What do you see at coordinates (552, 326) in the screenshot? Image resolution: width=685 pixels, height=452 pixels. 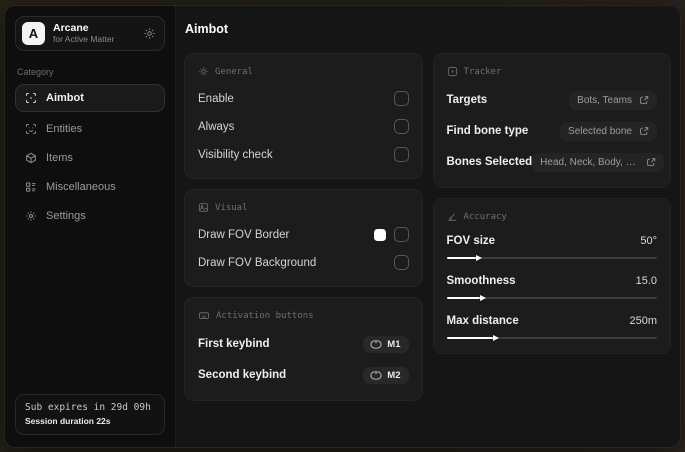 I see `slider-max-distance: Max distance 250m` at bounding box center [552, 326].